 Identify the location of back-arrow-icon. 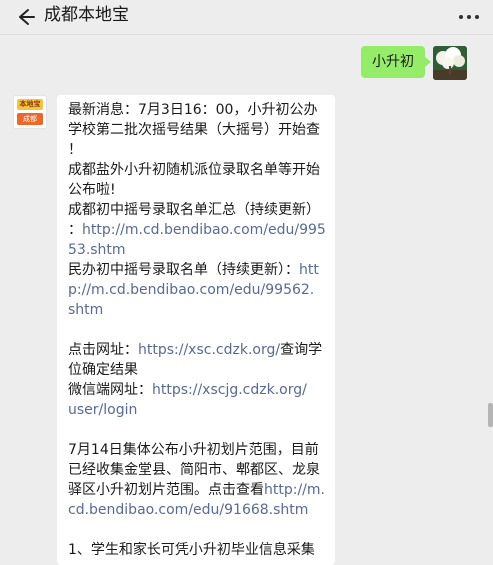
(25, 17).